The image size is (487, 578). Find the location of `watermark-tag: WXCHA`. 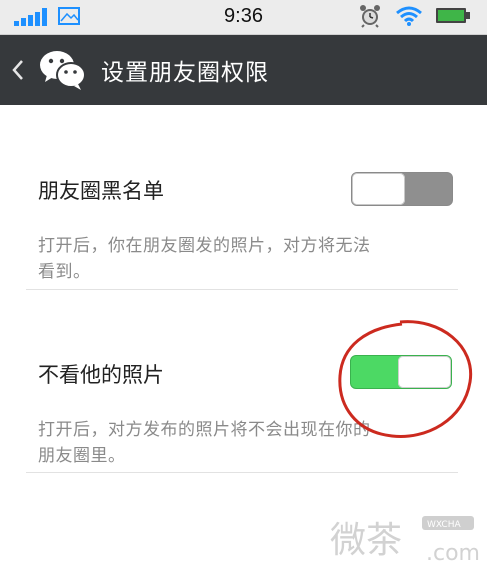

watermark-tag: WXCHA is located at coordinates (444, 525).